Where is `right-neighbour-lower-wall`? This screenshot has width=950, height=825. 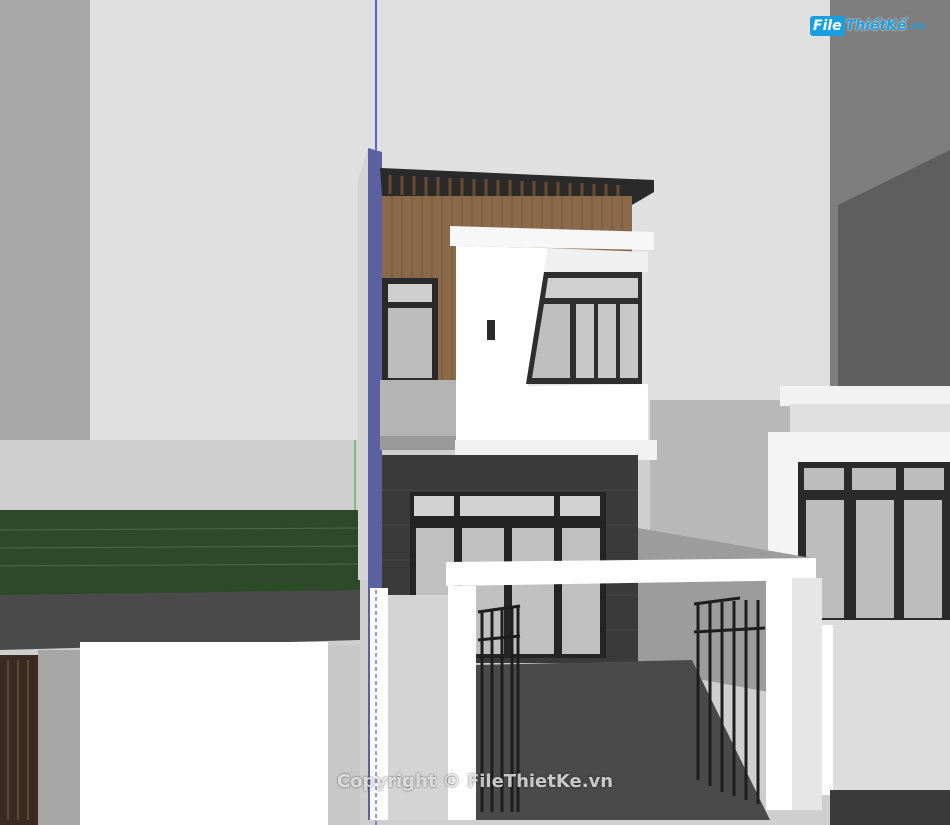 right-neighbour-lower-wall is located at coordinates (882, 705).